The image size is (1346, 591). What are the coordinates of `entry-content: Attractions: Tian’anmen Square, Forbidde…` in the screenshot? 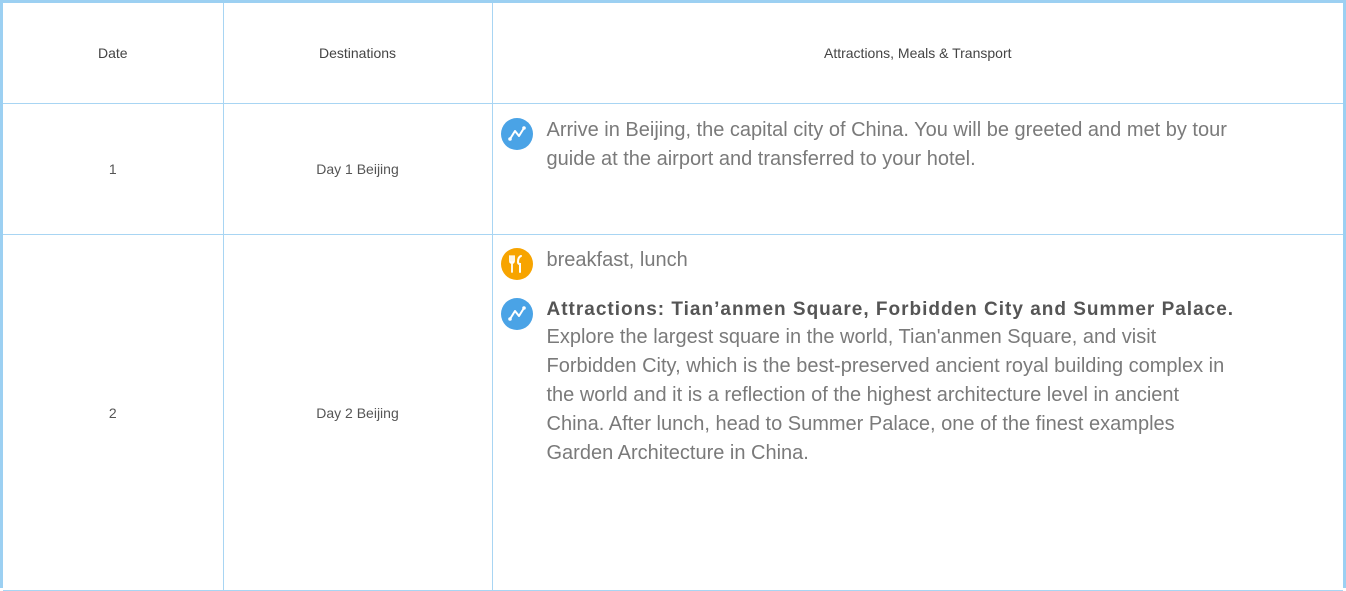 It's located at (892, 382).